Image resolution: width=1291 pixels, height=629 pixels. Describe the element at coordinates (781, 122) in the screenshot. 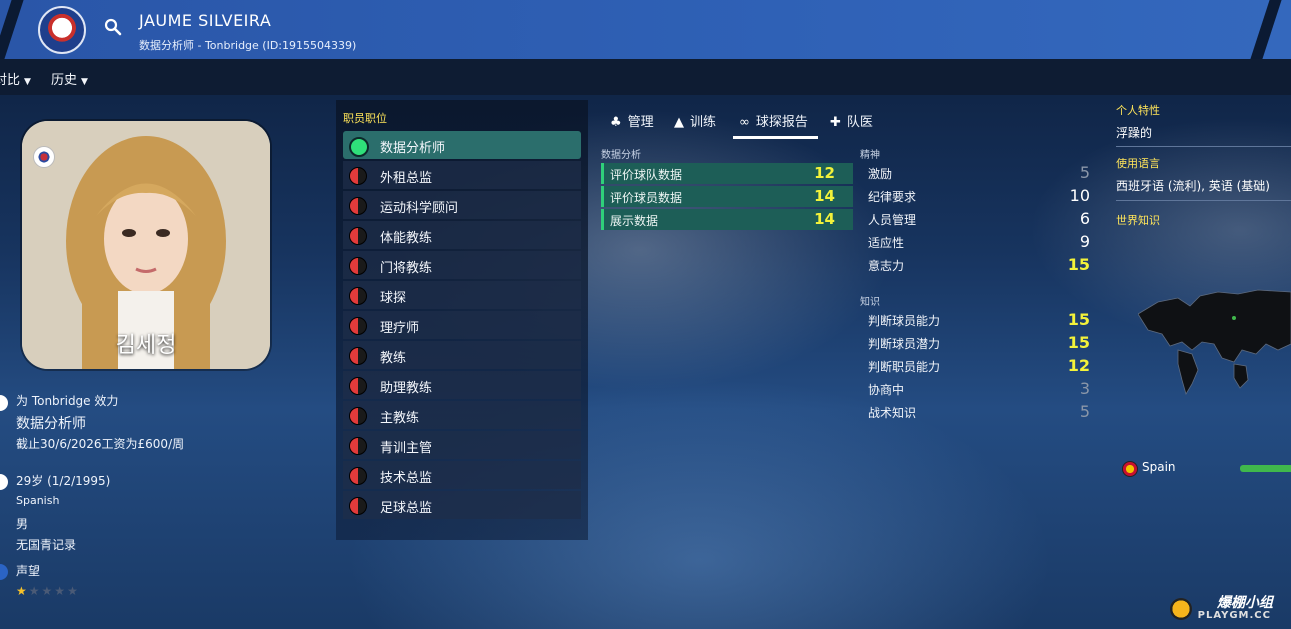

I see `tab-scouting-report-label: 球探报告` at that location.